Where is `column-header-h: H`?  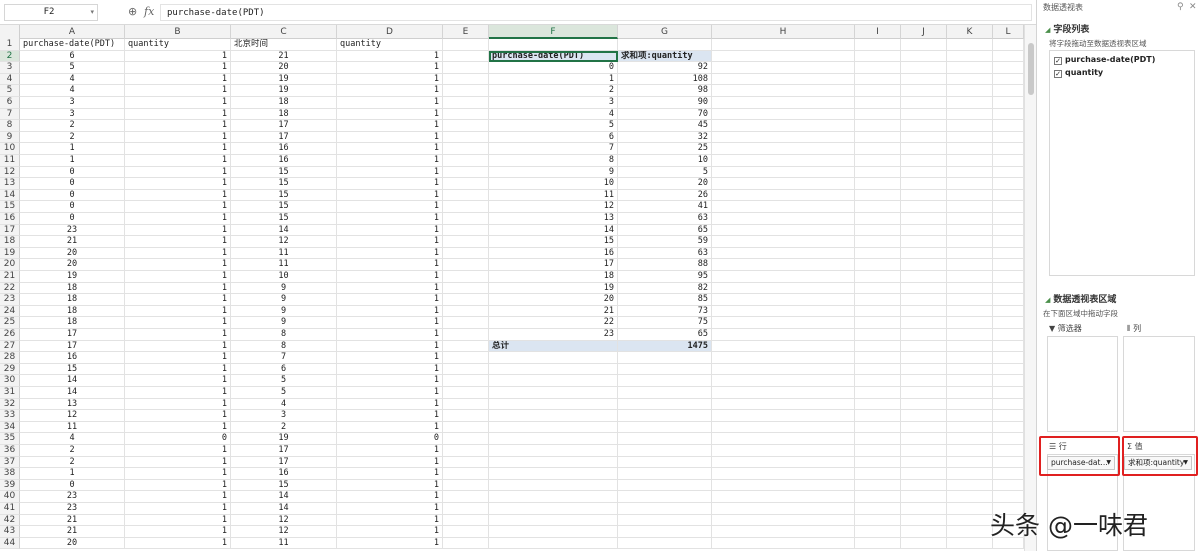
column-header-h: H is located at coordinates (783, 32).